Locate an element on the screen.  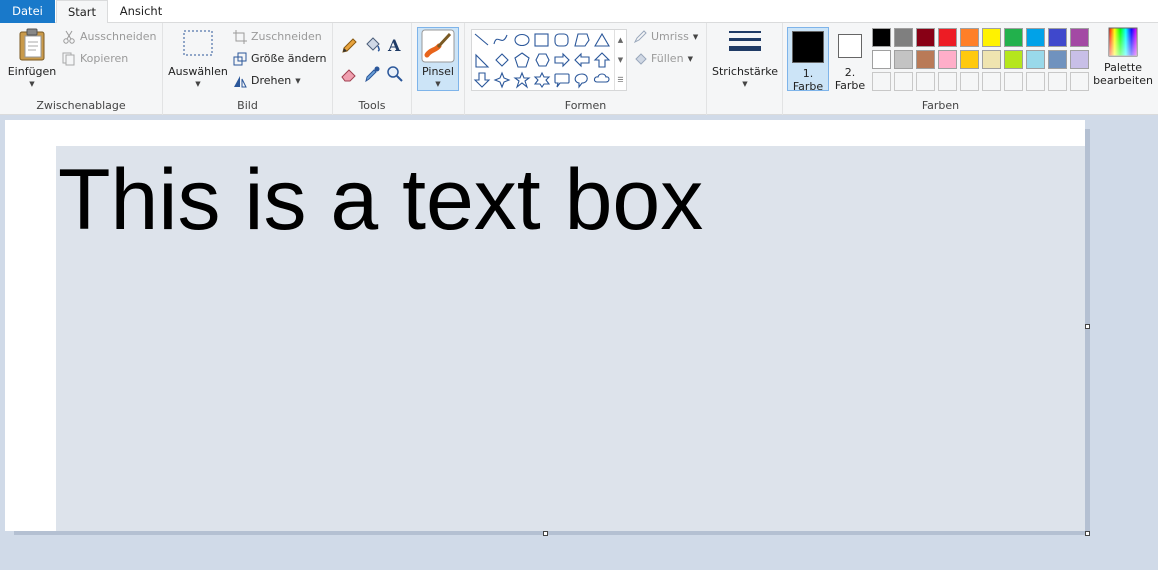
crop-button: Zuschneiden is located at coordinates (277, 37).